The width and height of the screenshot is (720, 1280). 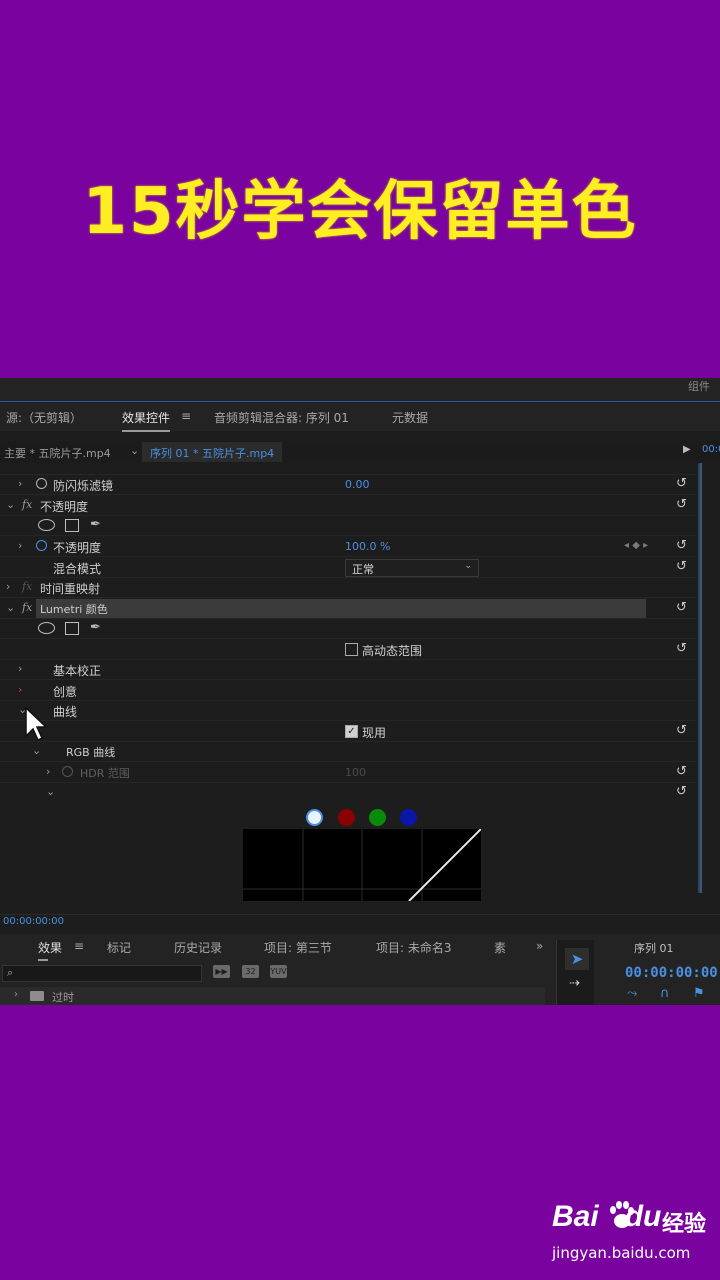 I want to click on selection-tool-icon: ➤, so click(x=577, y=959).